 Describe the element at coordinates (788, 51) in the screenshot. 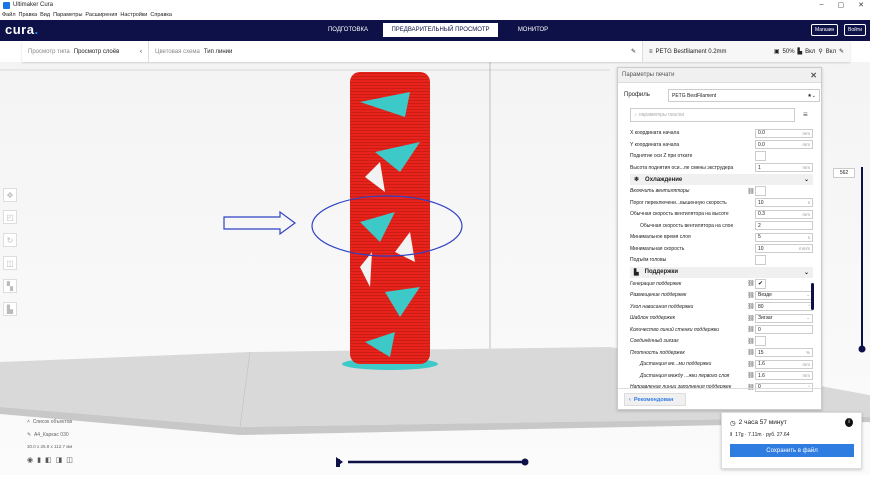

I see `infill-value: 50%` at that location.